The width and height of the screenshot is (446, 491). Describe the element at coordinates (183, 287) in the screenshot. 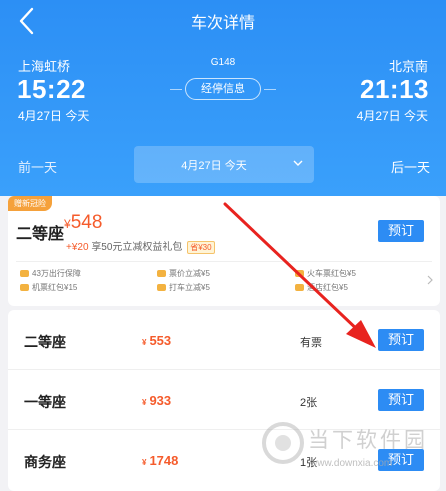

I see `benefit-item: 打车立减¥5` at that location.